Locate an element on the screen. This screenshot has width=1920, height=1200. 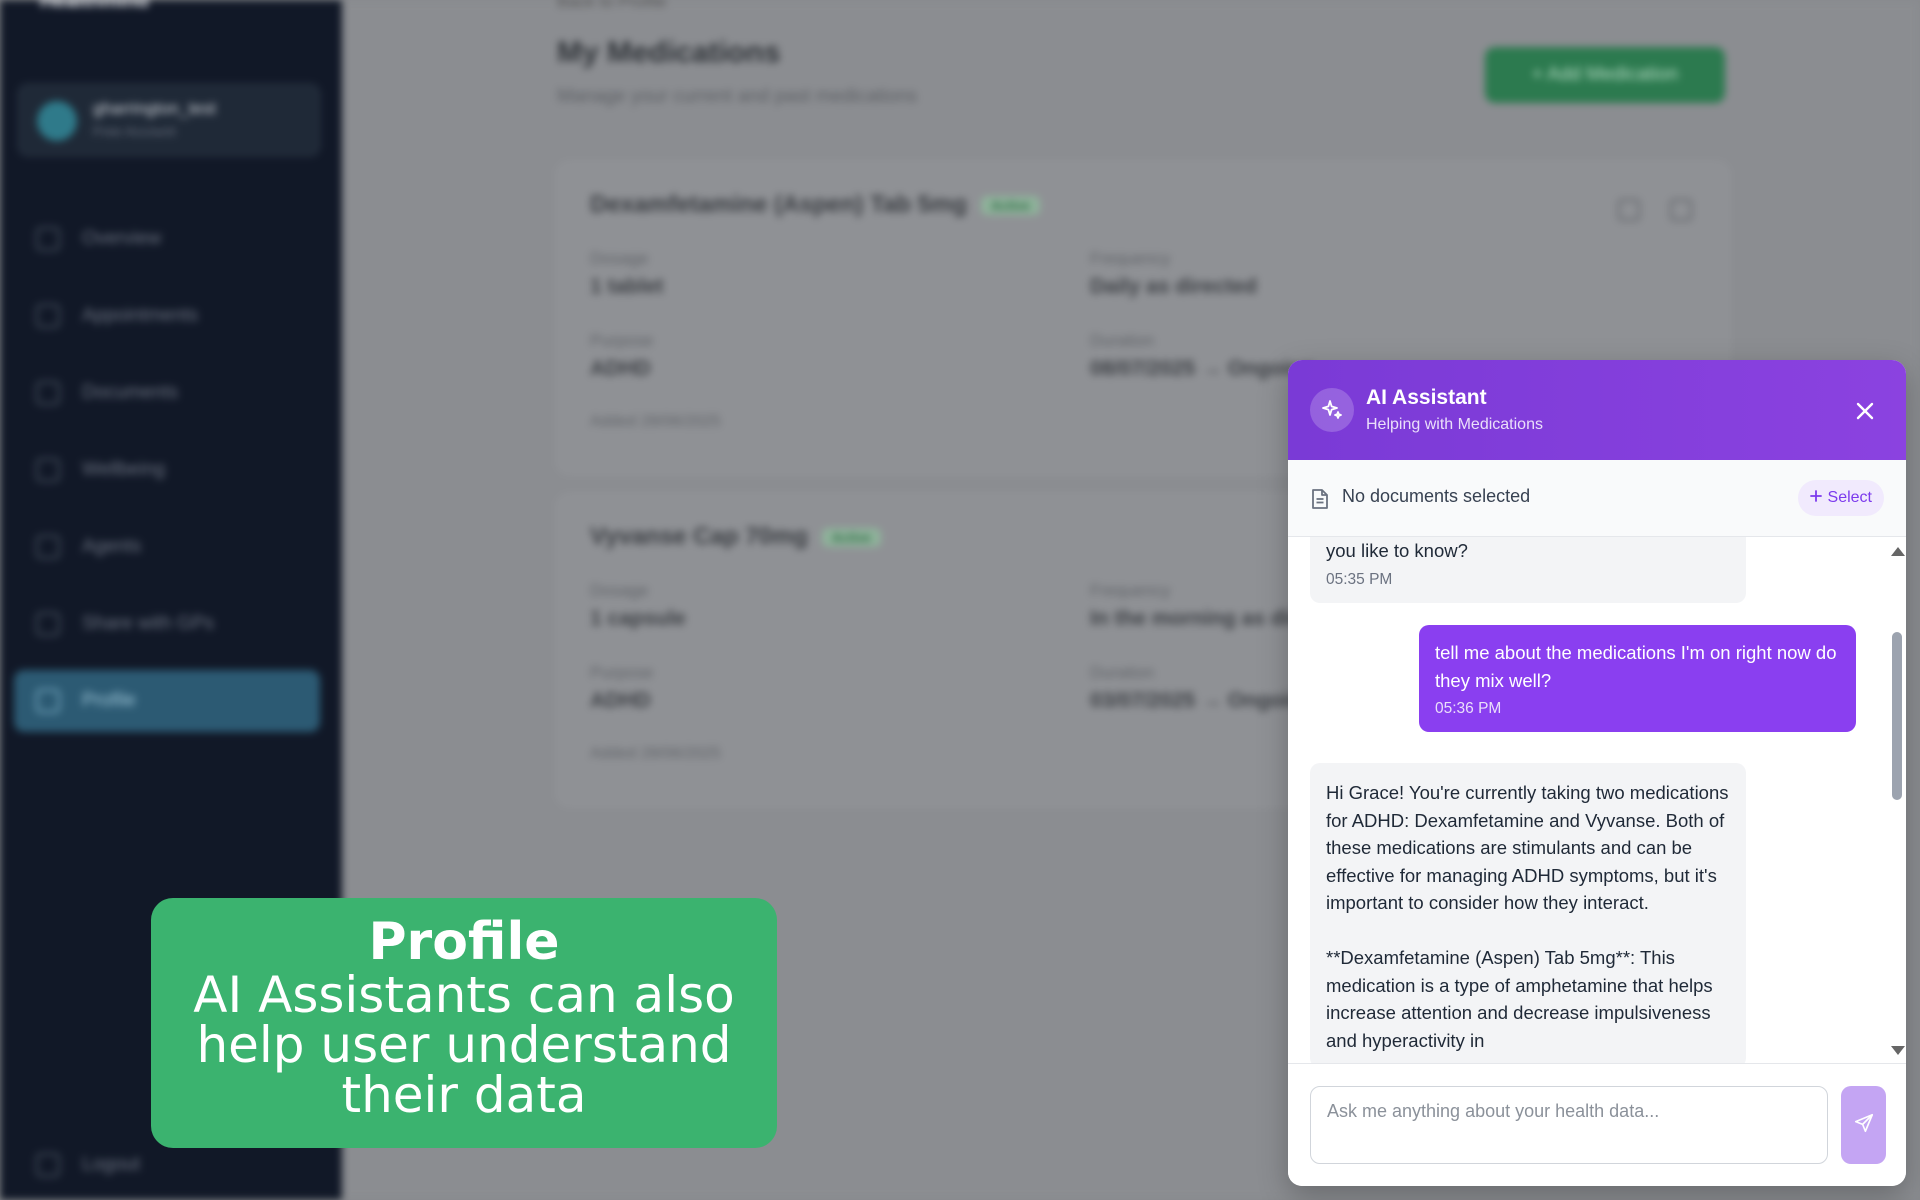
user-role: Free Account is located at coordinates (134, 131).